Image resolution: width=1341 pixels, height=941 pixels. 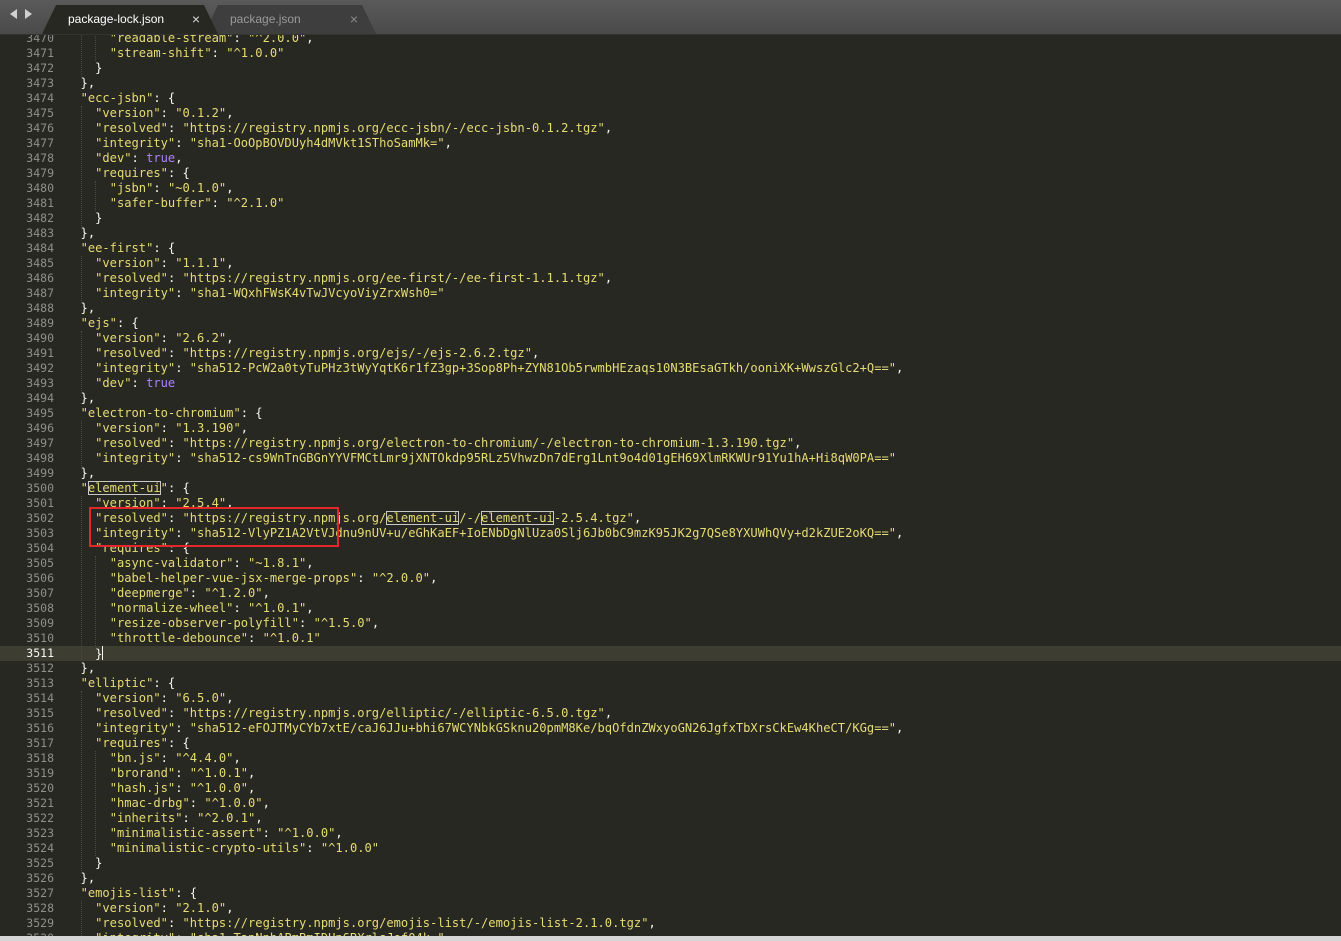 I want to click on tab-package-lock-json: package-lock.json ×, so click(x=130, y=19).